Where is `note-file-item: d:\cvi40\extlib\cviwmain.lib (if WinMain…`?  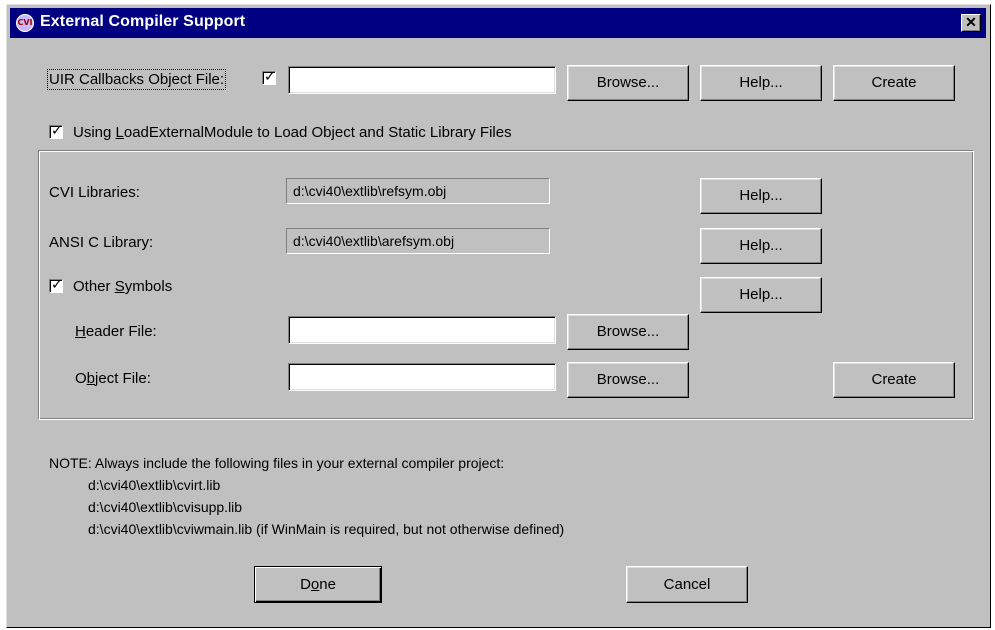 note-file-item: d:\cvi40\extlib\cviwmain.lib (if WinMain… is located at coordinates (326, 529).